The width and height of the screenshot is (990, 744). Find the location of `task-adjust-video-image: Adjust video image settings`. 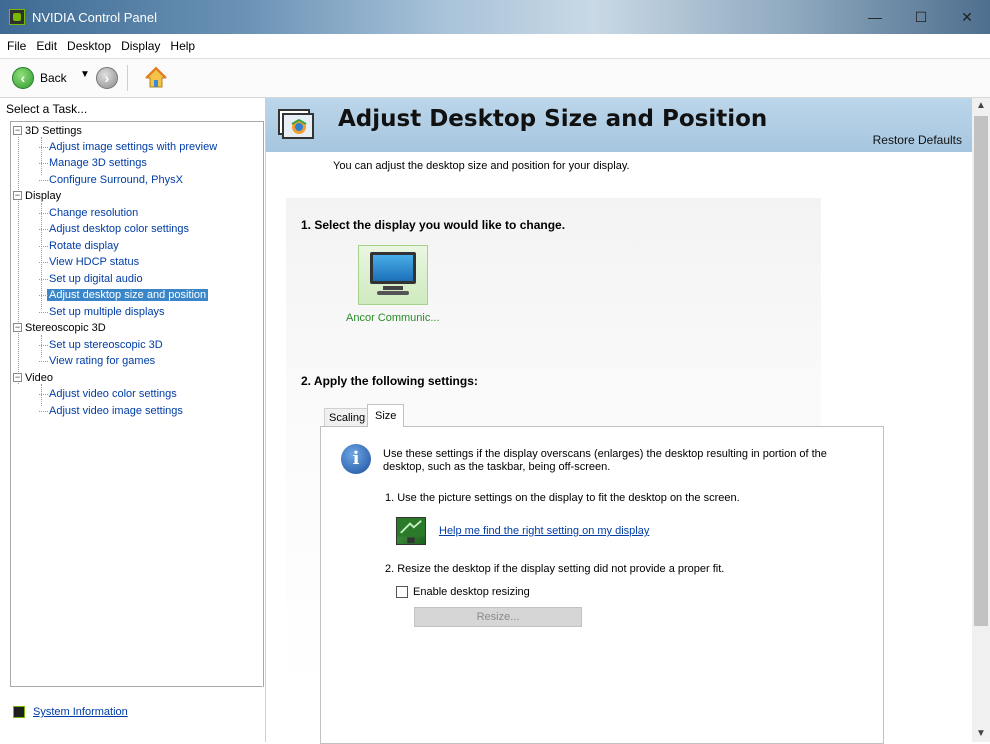

task-adjust-video-image: Adjust video image settings is located at coordinates (111, 411).